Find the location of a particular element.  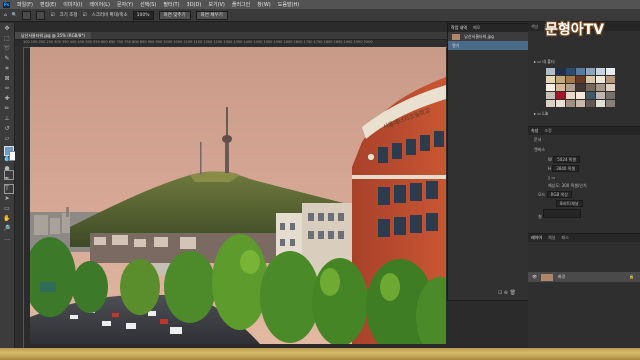

swatch-folder: ▸ ▭ 내 폴더 is located at coordinates (584, 62).